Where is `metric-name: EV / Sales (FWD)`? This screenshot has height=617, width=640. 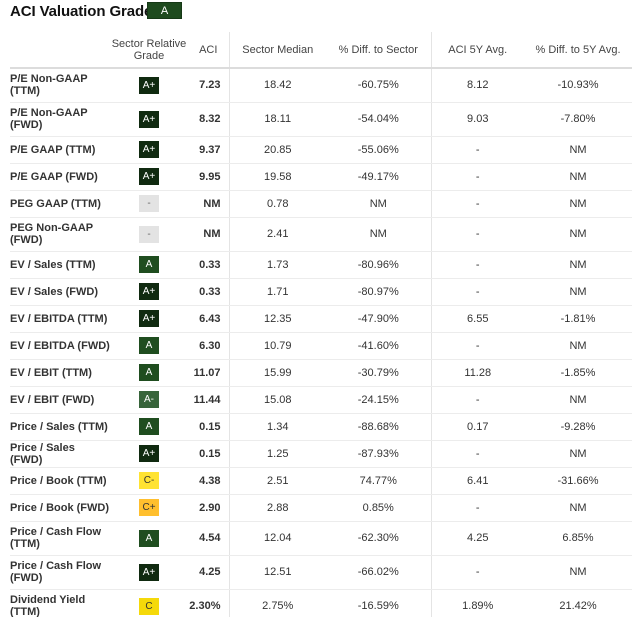 metric-name: EV / Sales (FWD) is located at coordinates (60, 292).